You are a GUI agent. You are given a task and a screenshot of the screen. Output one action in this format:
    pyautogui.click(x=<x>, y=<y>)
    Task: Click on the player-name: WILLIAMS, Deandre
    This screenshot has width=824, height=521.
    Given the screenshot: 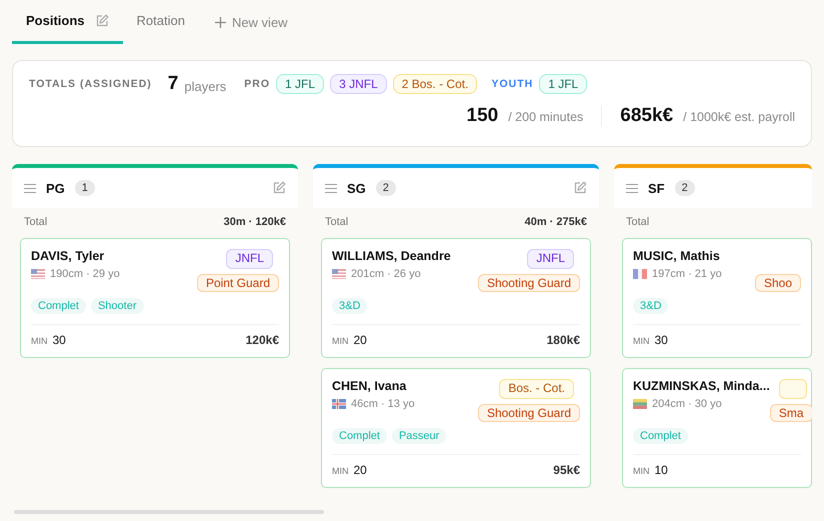 What is the action you would take?
    pyautogui.click(x=391, y=256)
    